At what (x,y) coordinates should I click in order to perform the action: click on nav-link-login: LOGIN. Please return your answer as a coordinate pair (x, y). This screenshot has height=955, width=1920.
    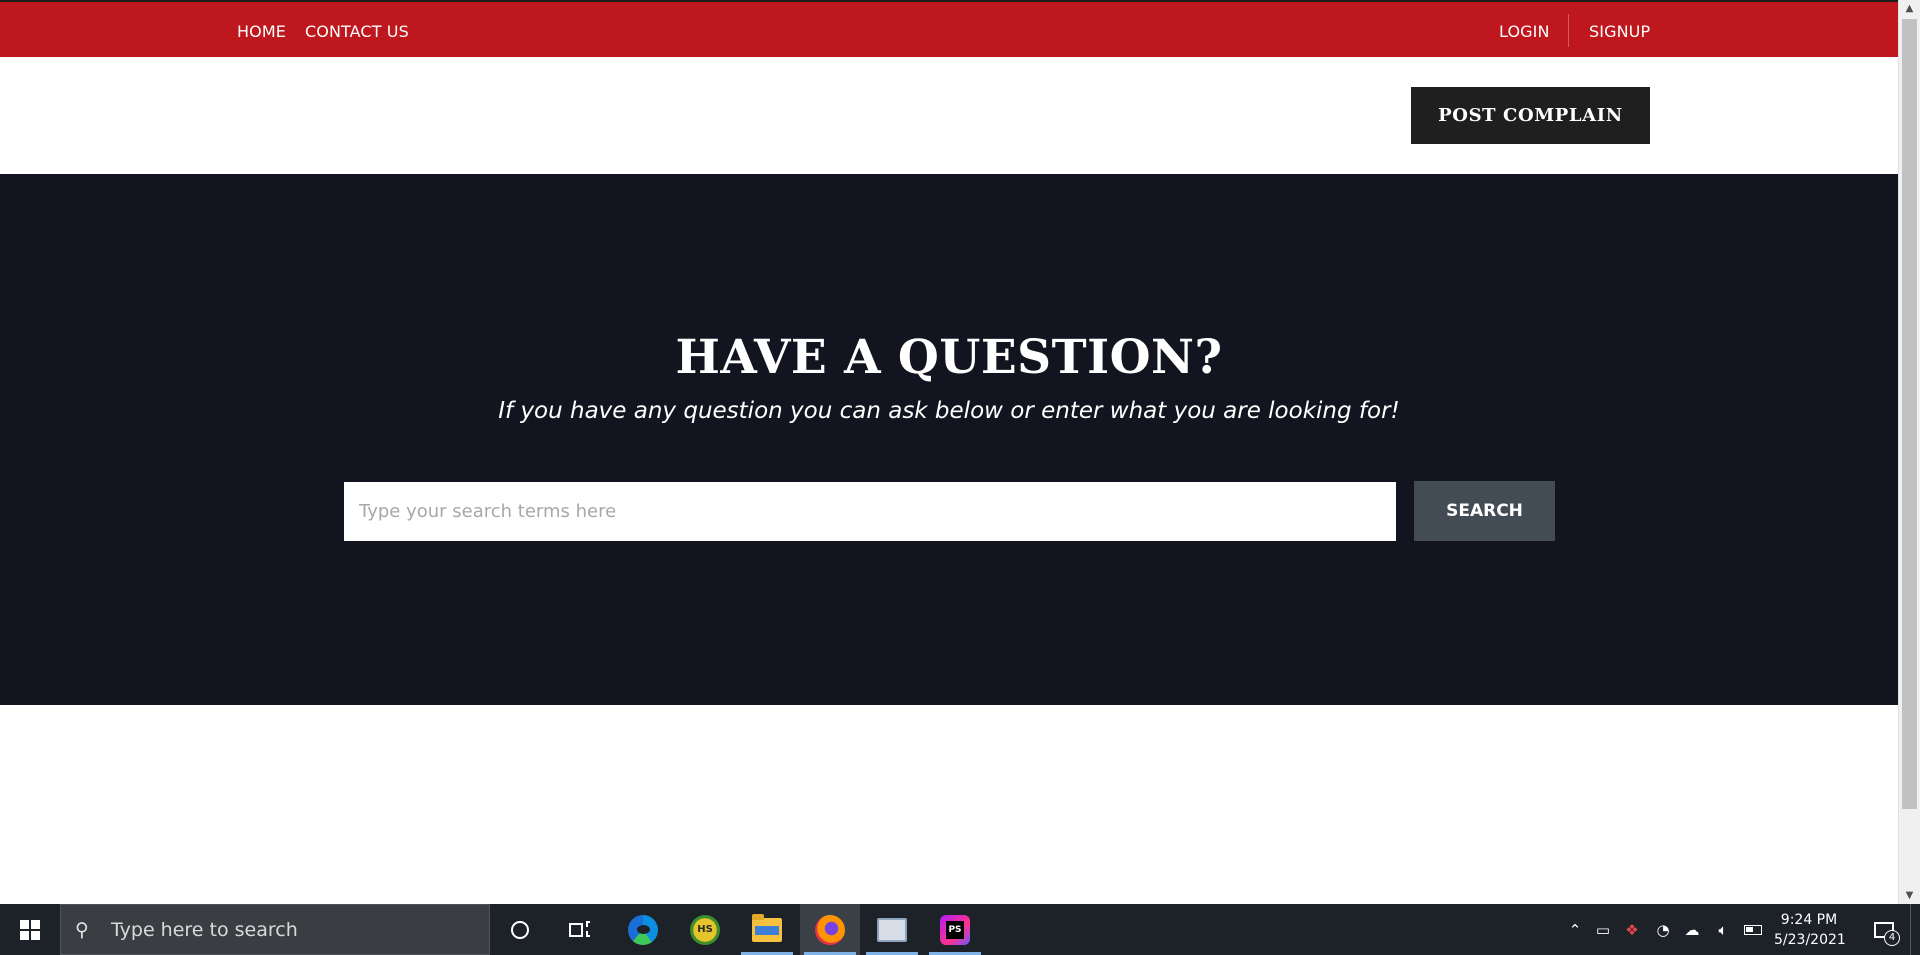
    Looking at the image, I should click on (1524, 31).